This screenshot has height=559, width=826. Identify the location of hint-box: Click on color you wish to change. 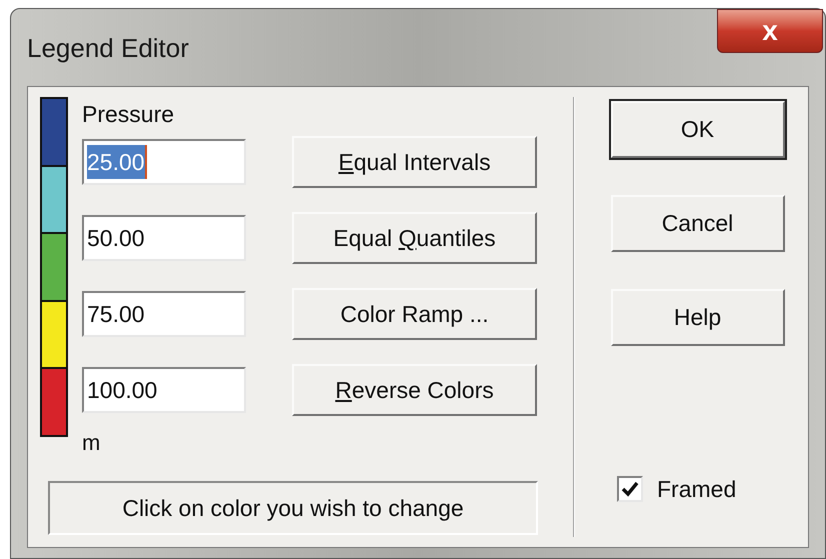
(293, 508).